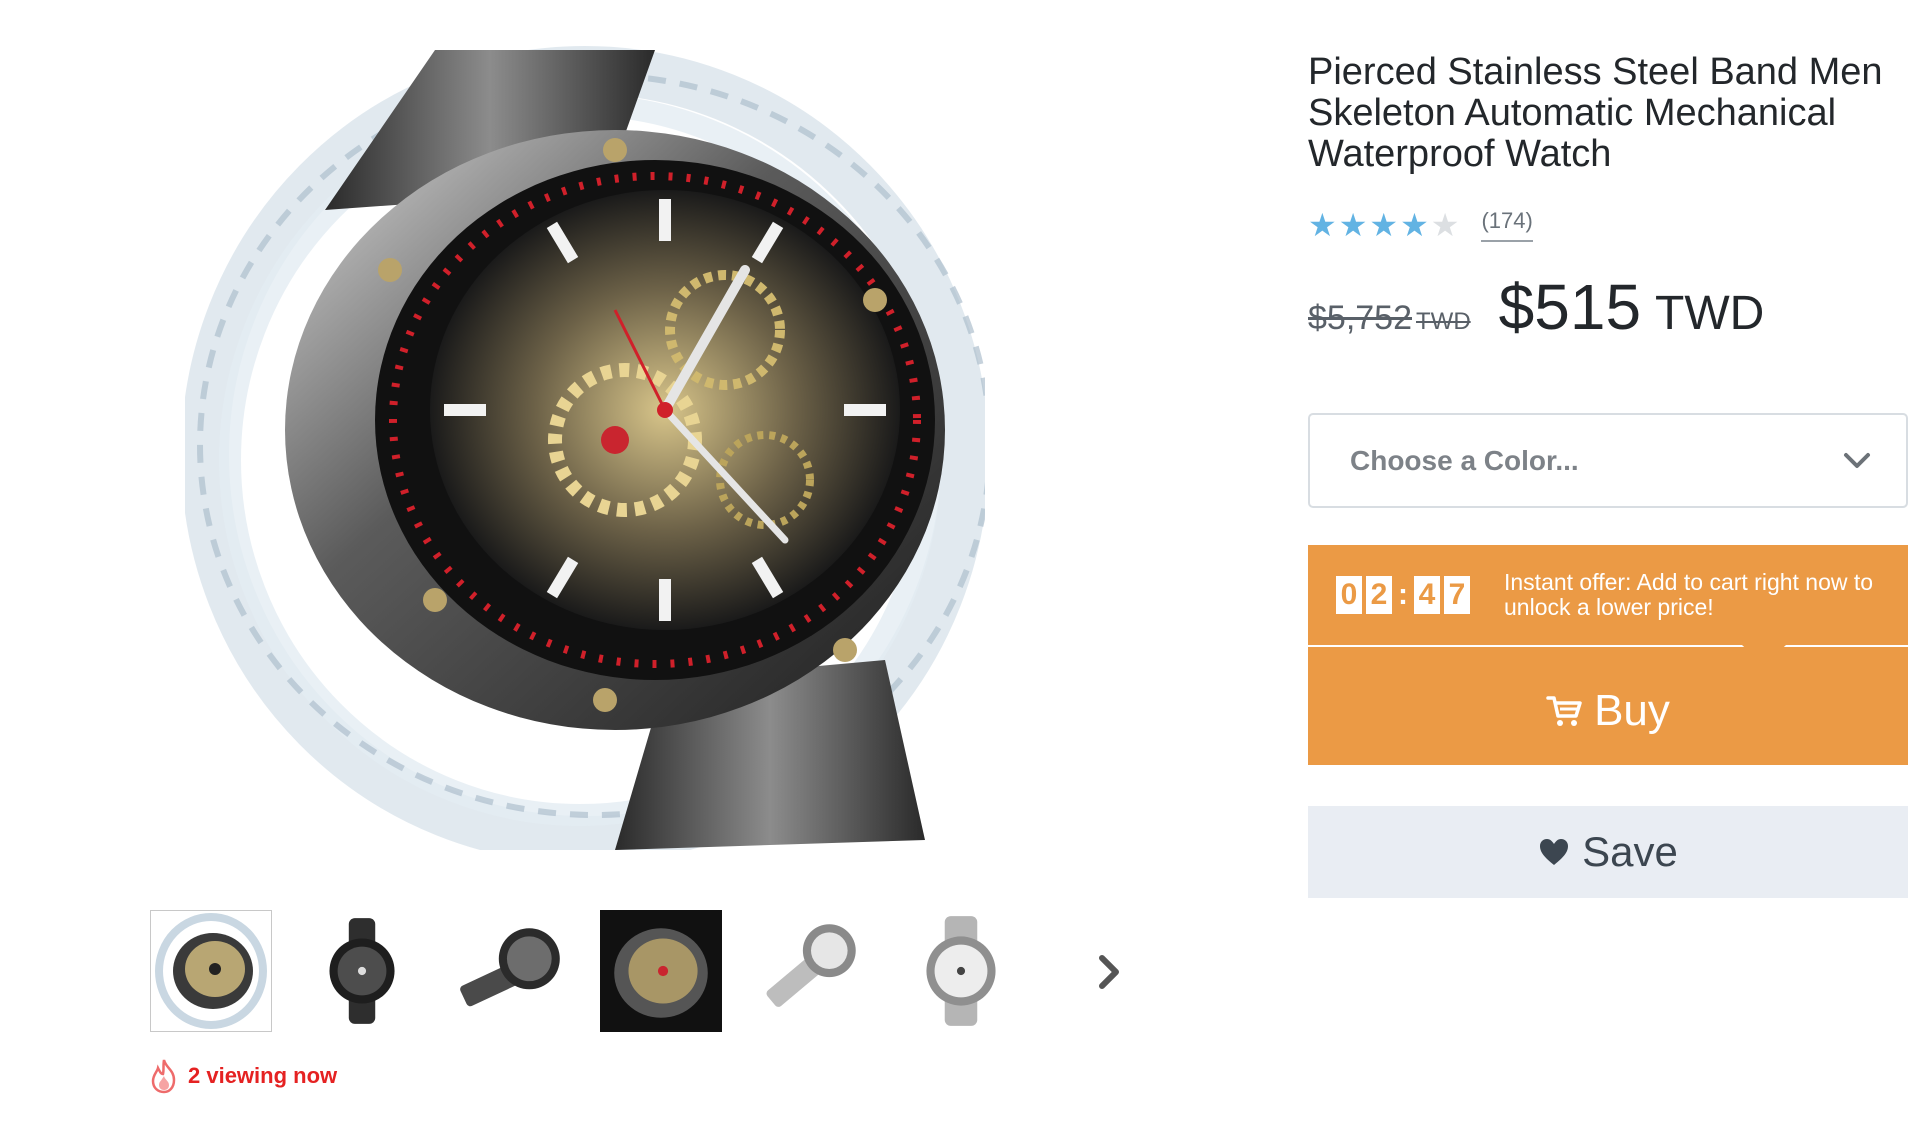 The image size is (1924, 1124). I want to click on save-button-label: Save, so click(1630, 851).